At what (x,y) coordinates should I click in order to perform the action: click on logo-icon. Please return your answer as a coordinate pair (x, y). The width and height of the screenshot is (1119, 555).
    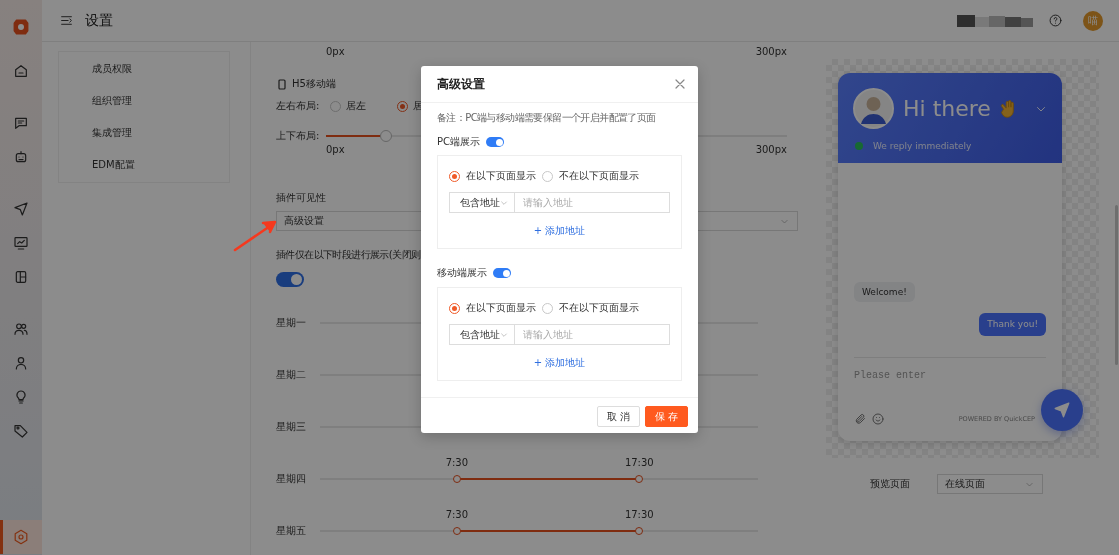
    Looking at the image, I should click on (21, 27).